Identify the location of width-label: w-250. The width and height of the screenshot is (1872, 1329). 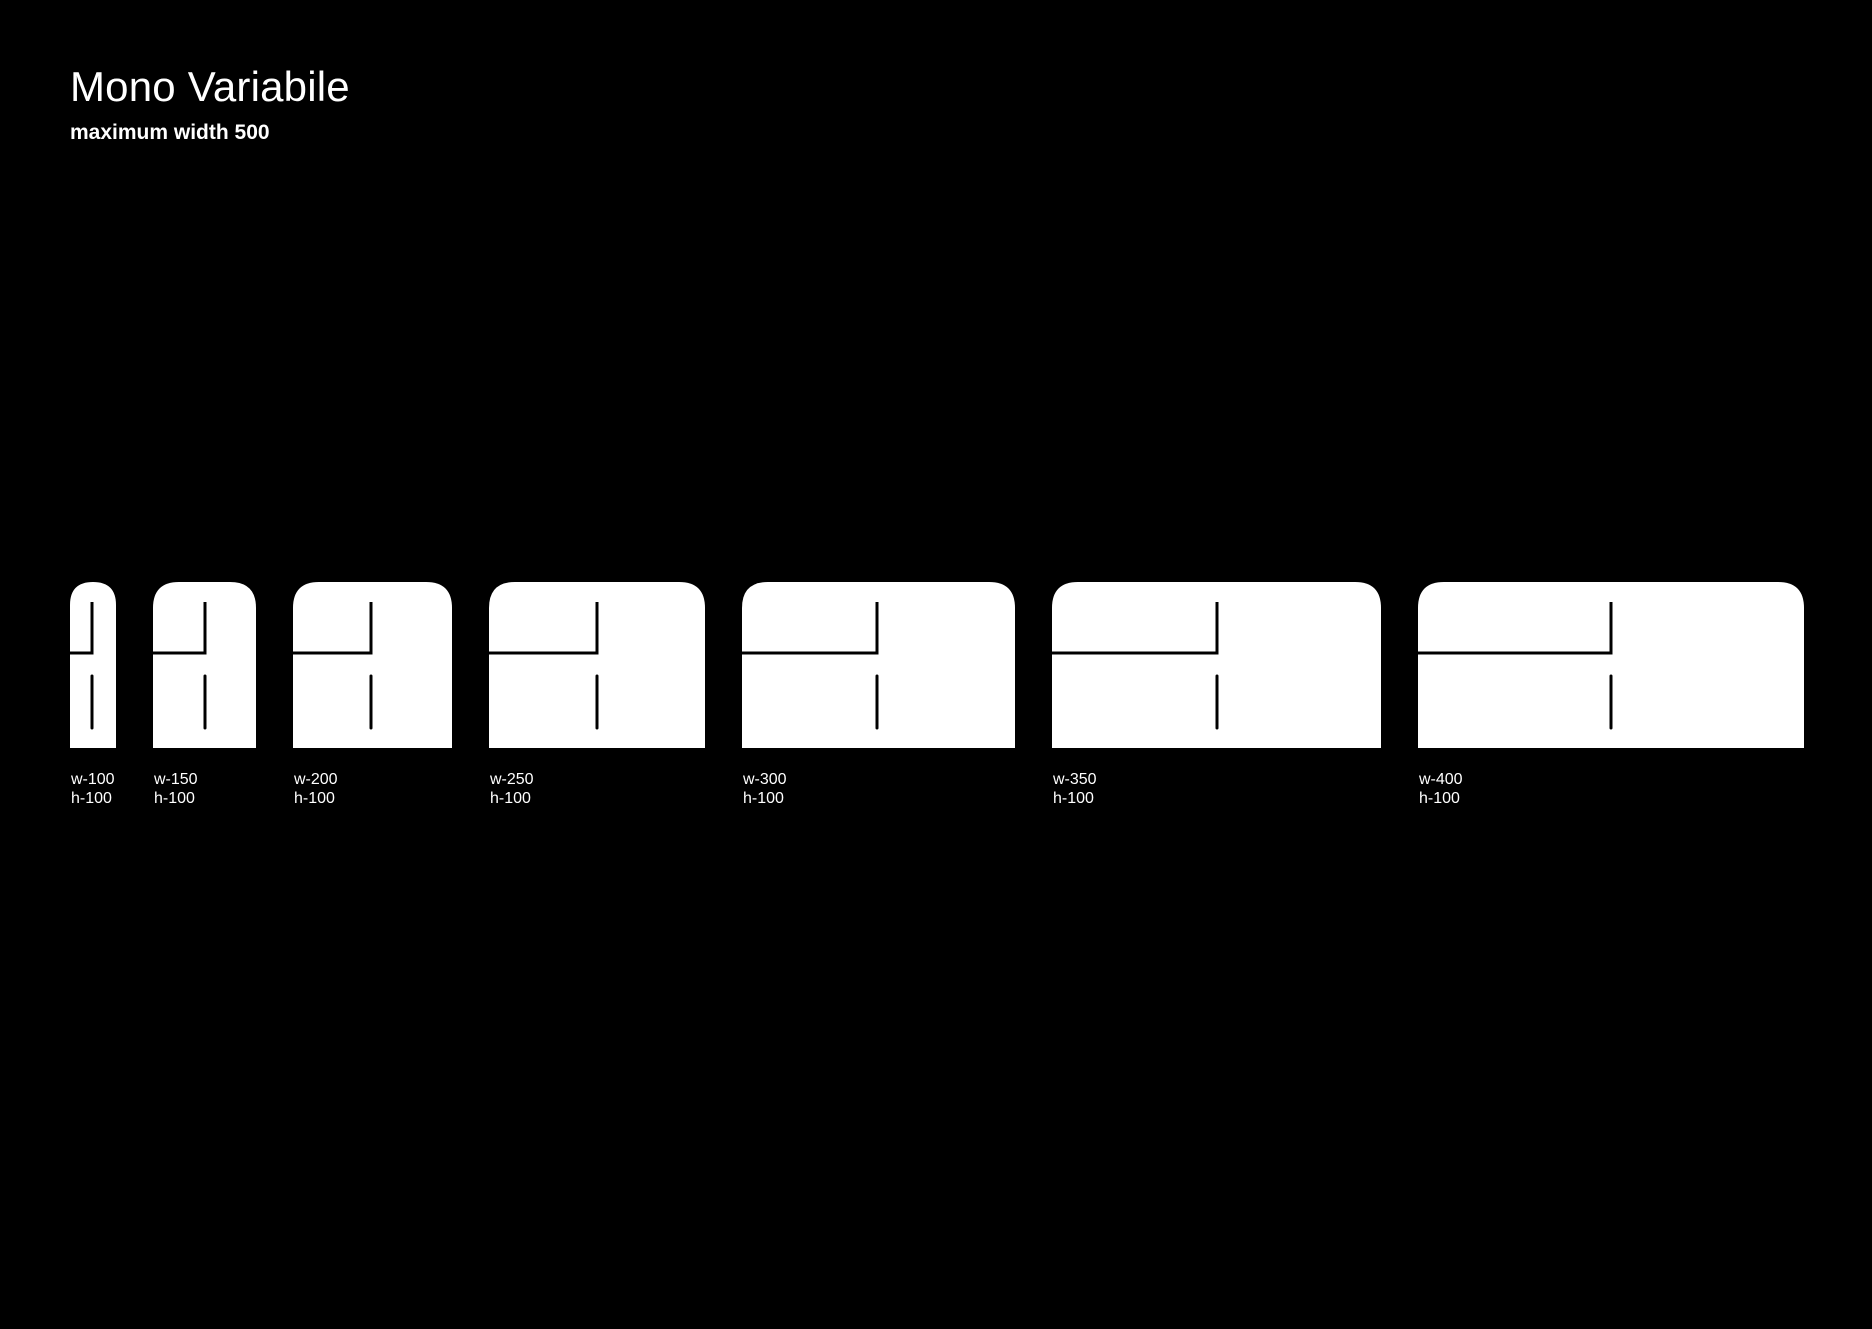
(512, 779).